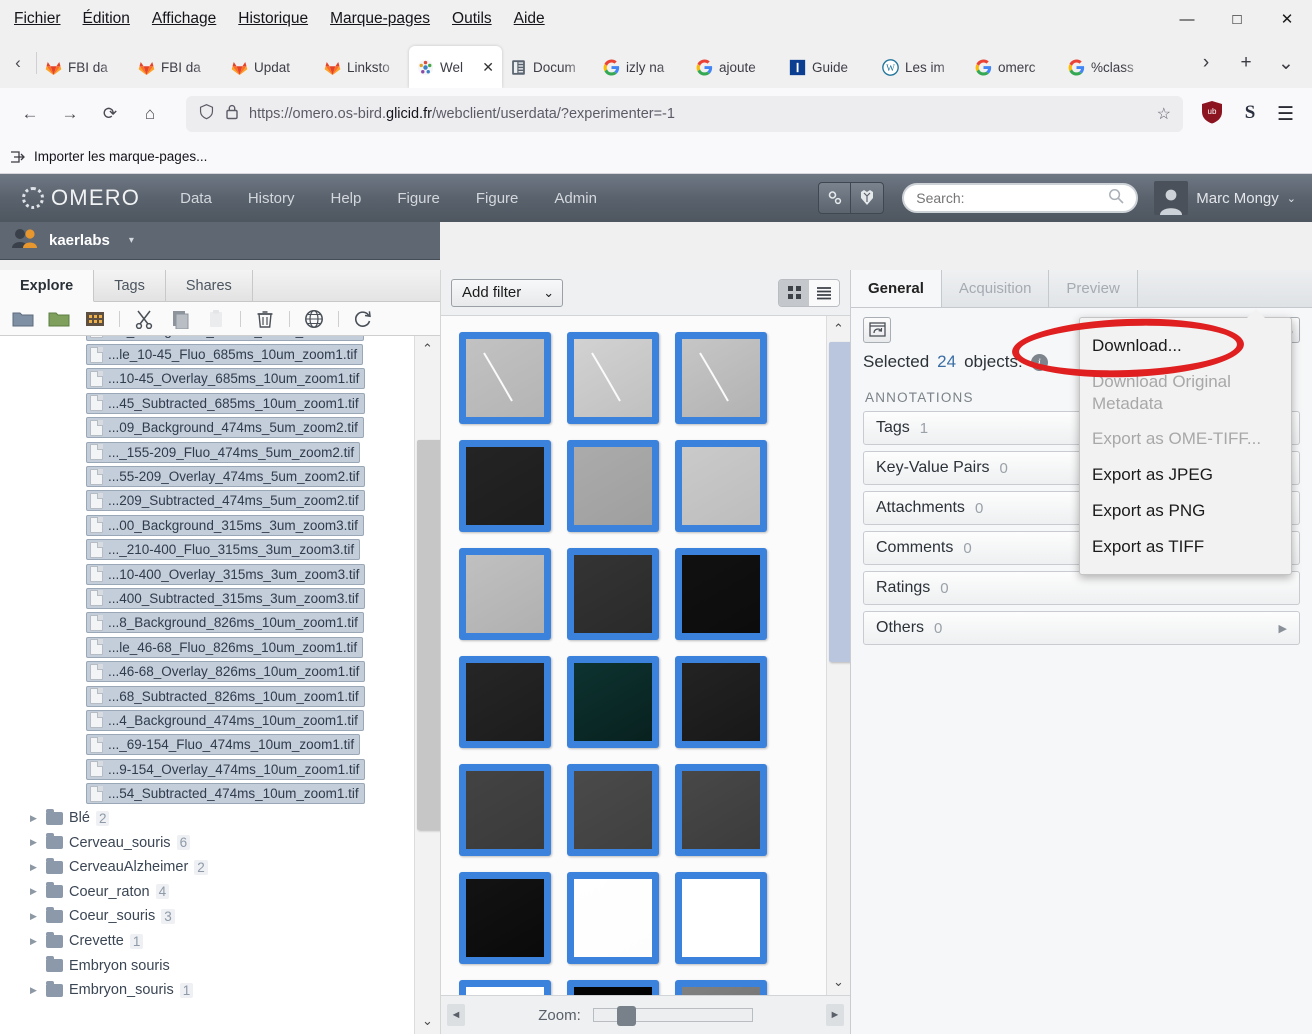 The width and height of the screenshot is (1312, 1034). Describe the element at coordinates (59, 319) in the screenshot. I see `new-dataset-folder-icon` at that location.